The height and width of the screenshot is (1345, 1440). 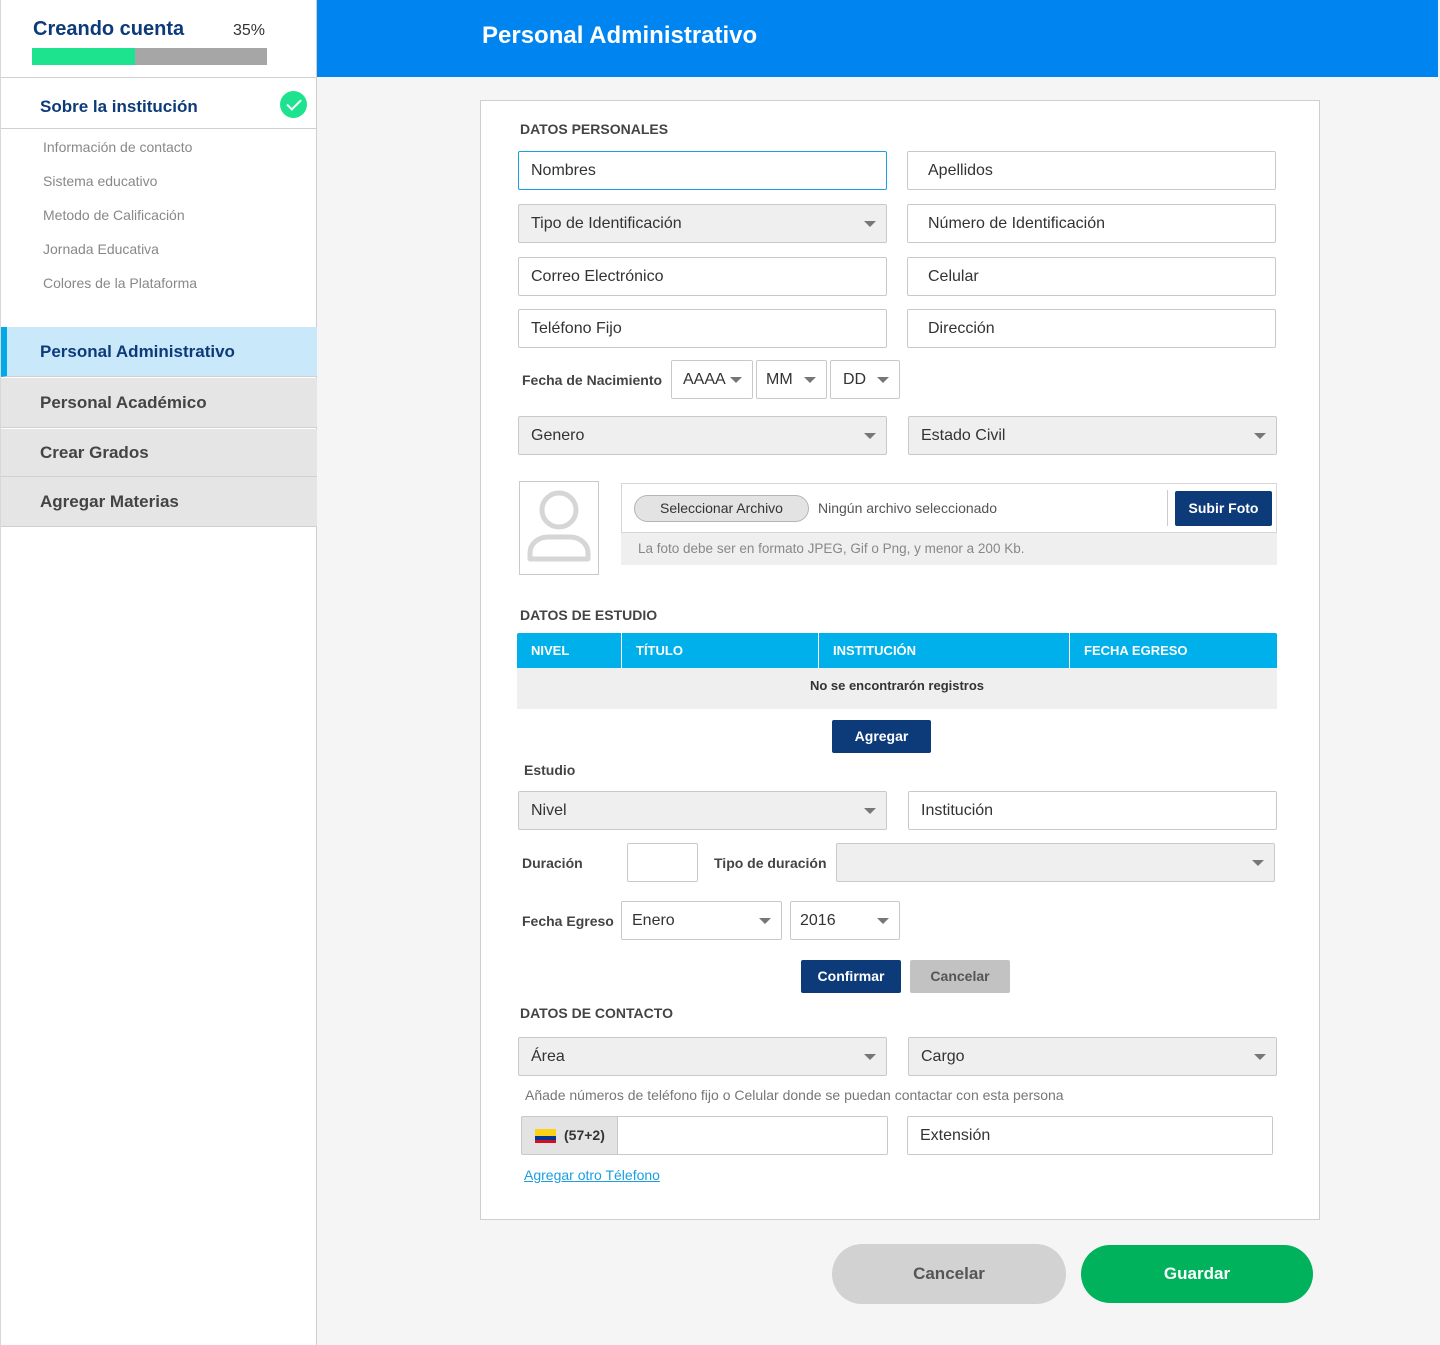 I want to click on sidebar-section-label: Sobre la institución, so click(x=119, y=106).